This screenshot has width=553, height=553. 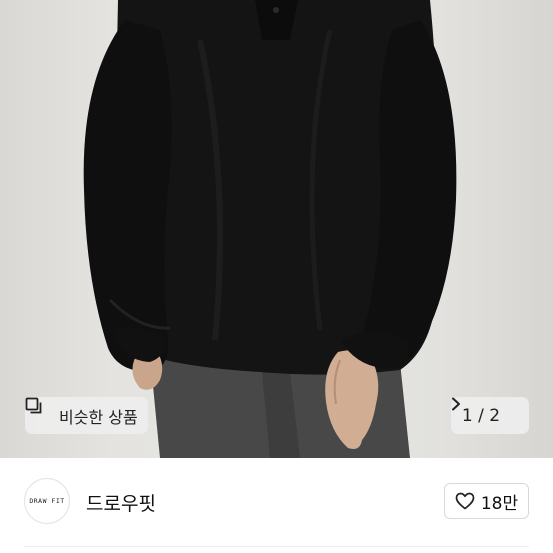 I want to click on shop-logo-text: DRAW FIT, so click(x=47, y=501).